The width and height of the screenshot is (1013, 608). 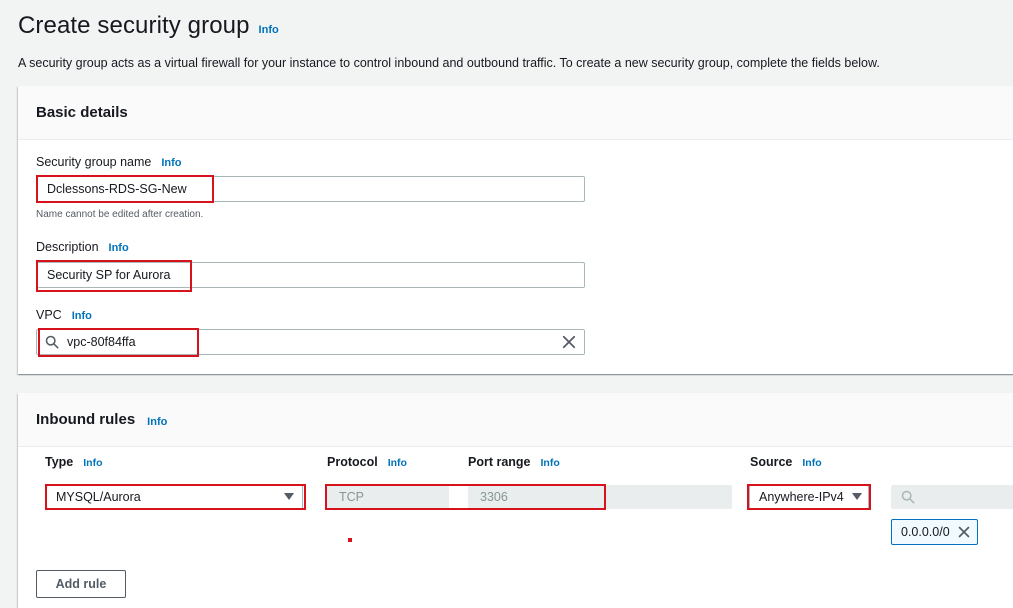 I want to click on port-range-info-link: Info, so click(x=550, y=463).